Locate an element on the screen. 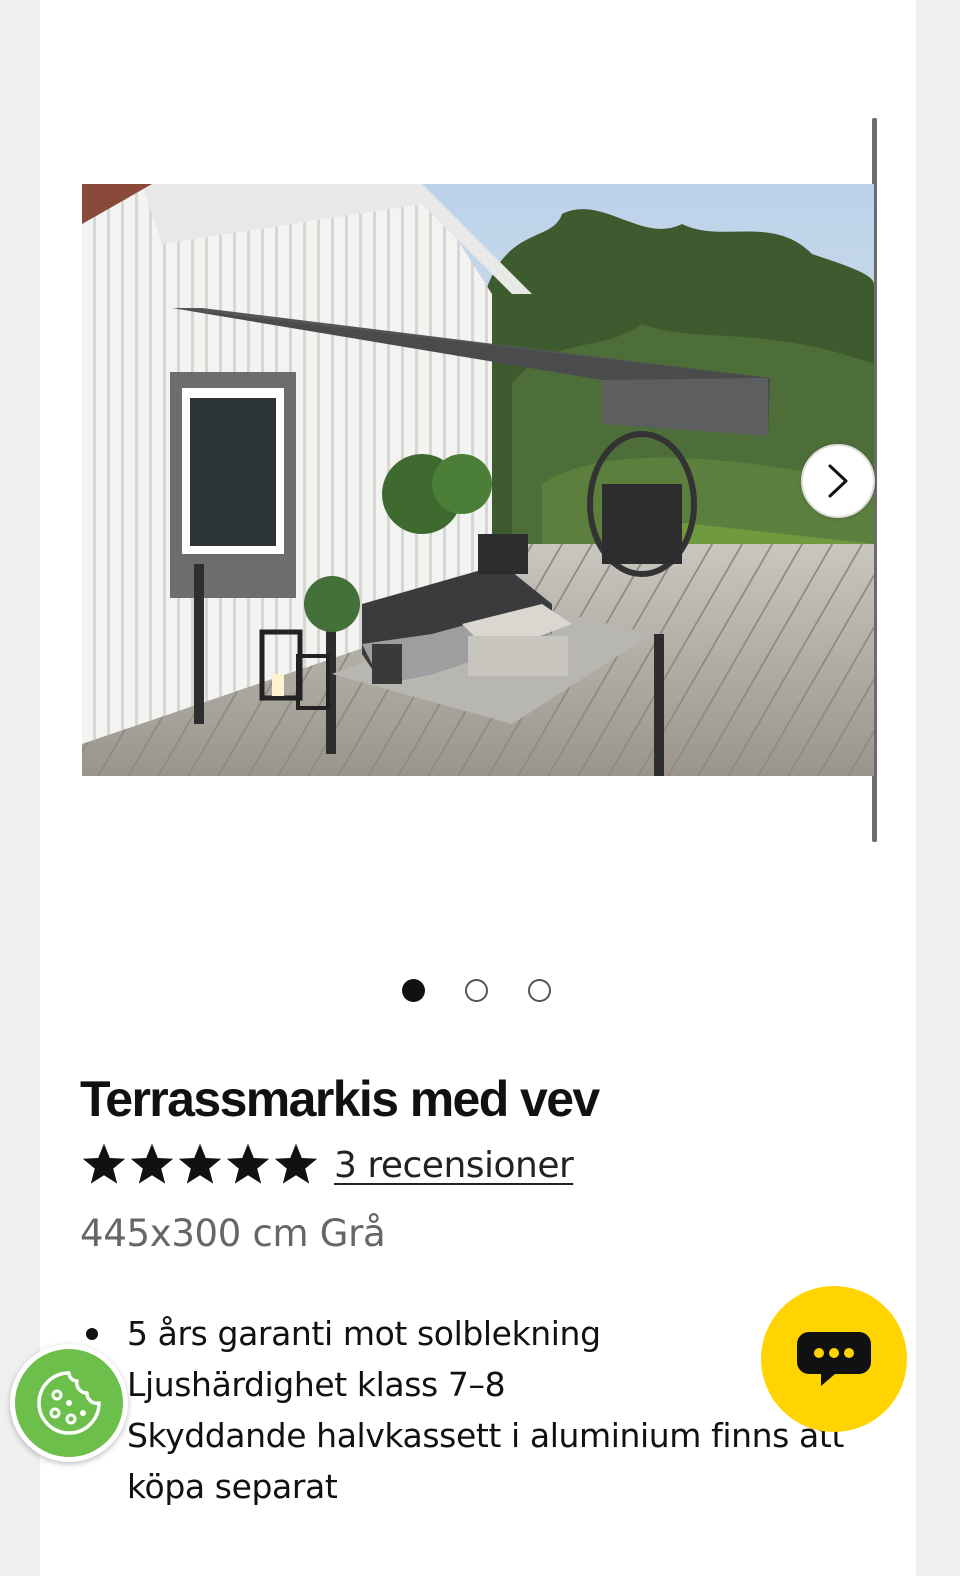  chat-button is located at coordinates (834, 1359).